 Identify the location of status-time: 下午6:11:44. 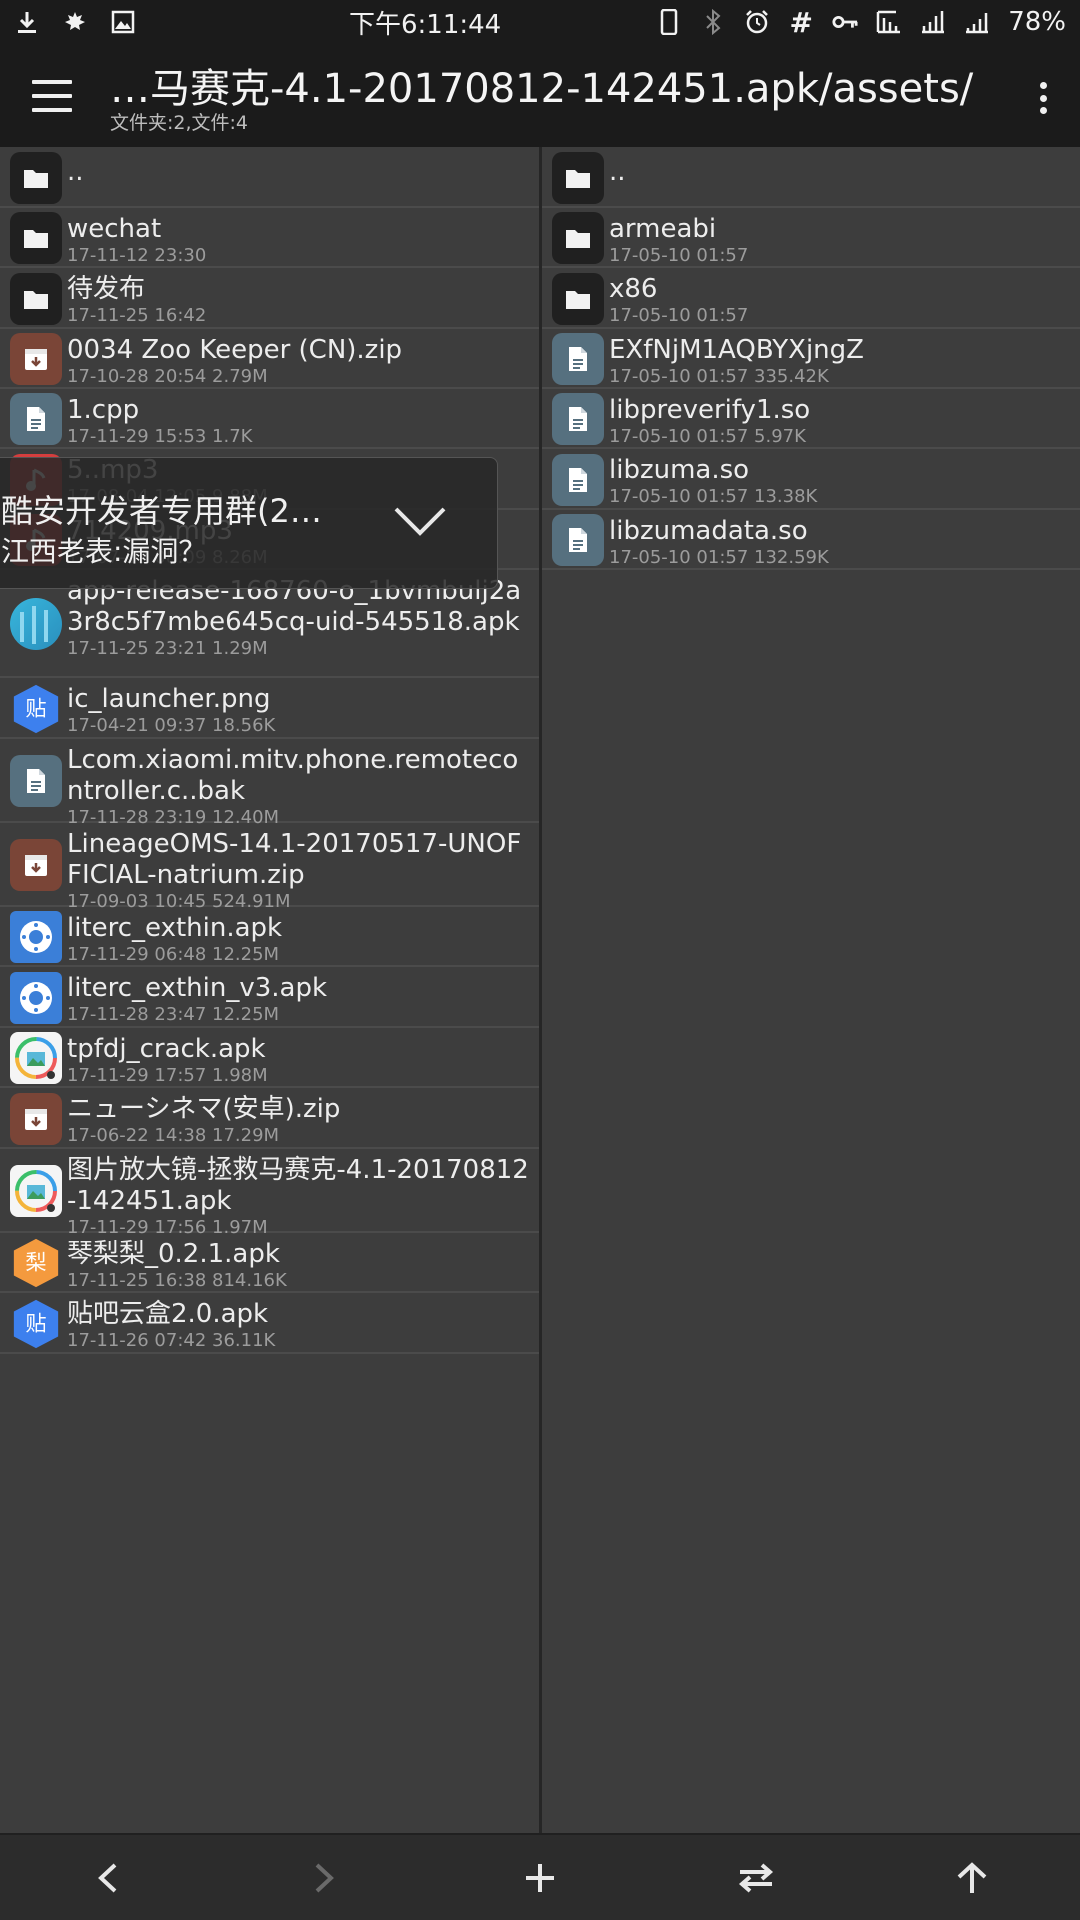
(425, 24).